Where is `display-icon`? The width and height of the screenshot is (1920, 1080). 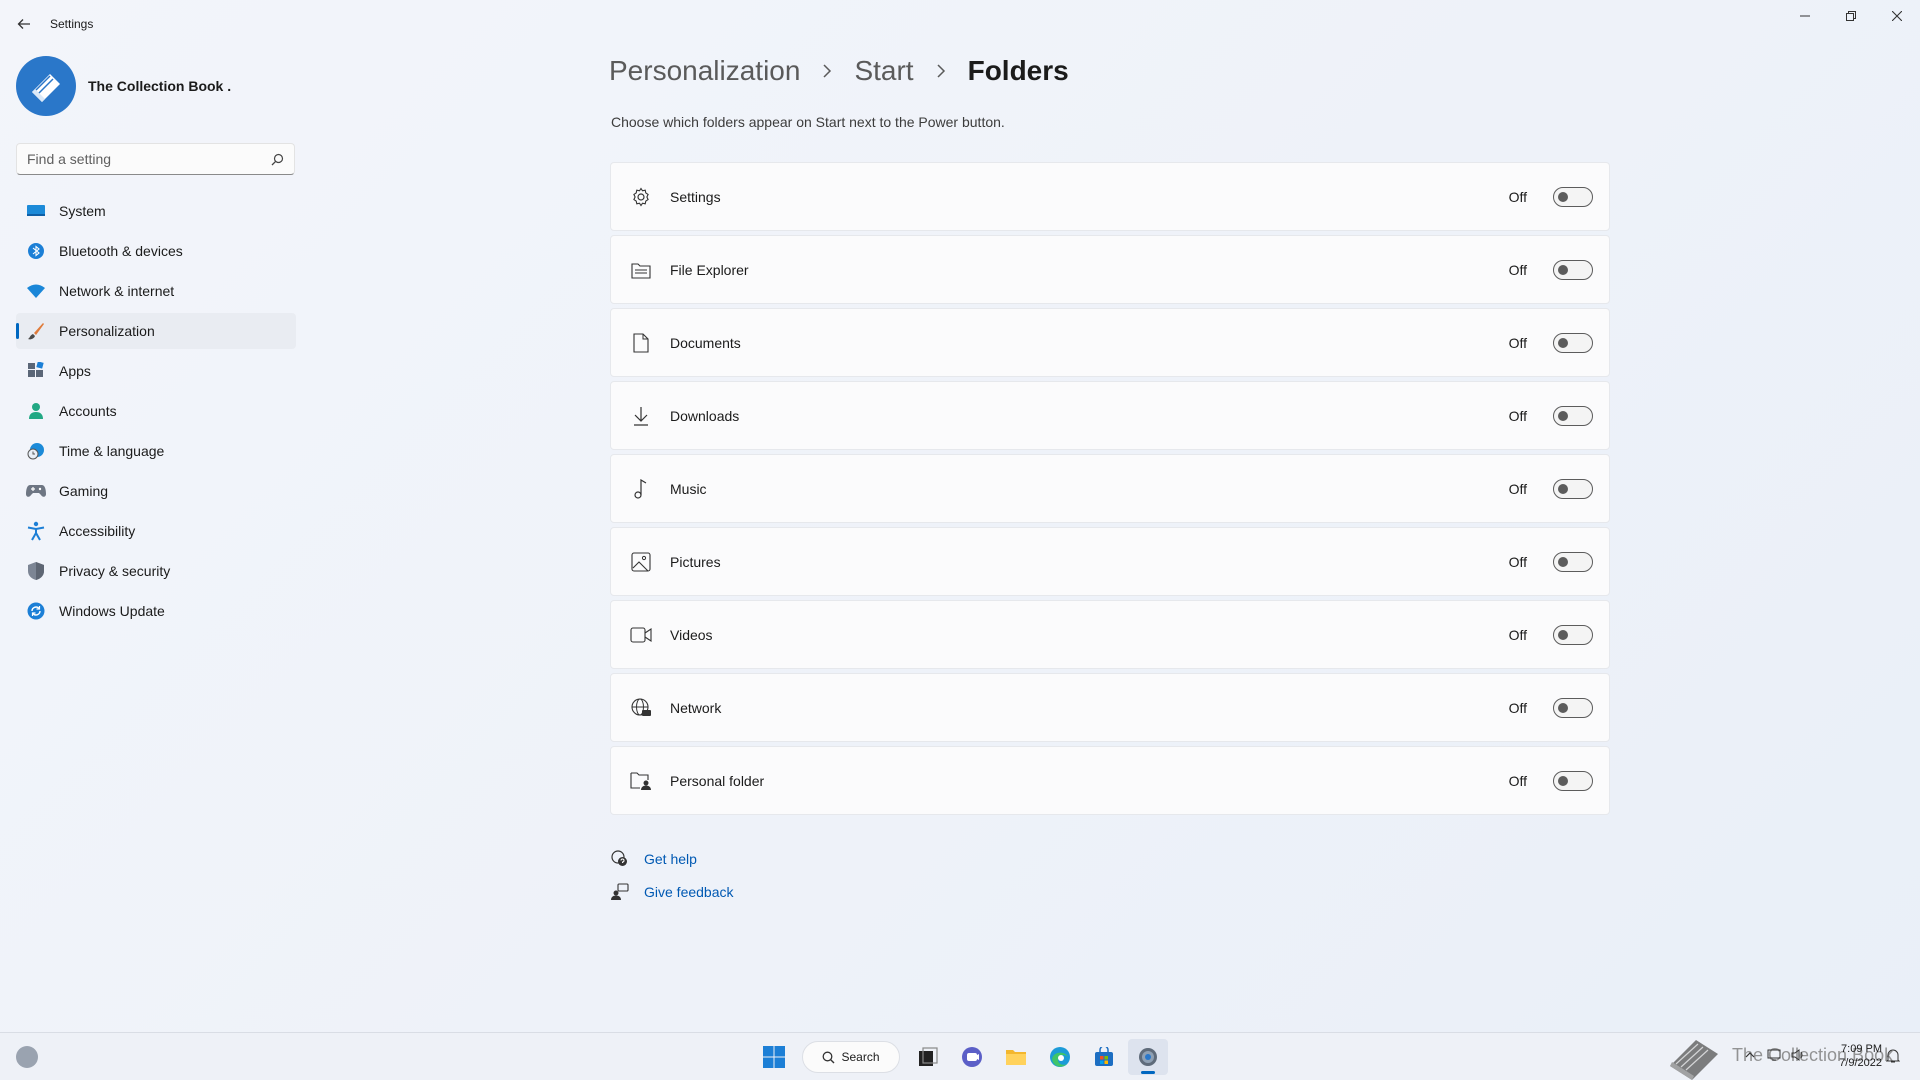 display-icon is located at coordinates (1774, 1055).